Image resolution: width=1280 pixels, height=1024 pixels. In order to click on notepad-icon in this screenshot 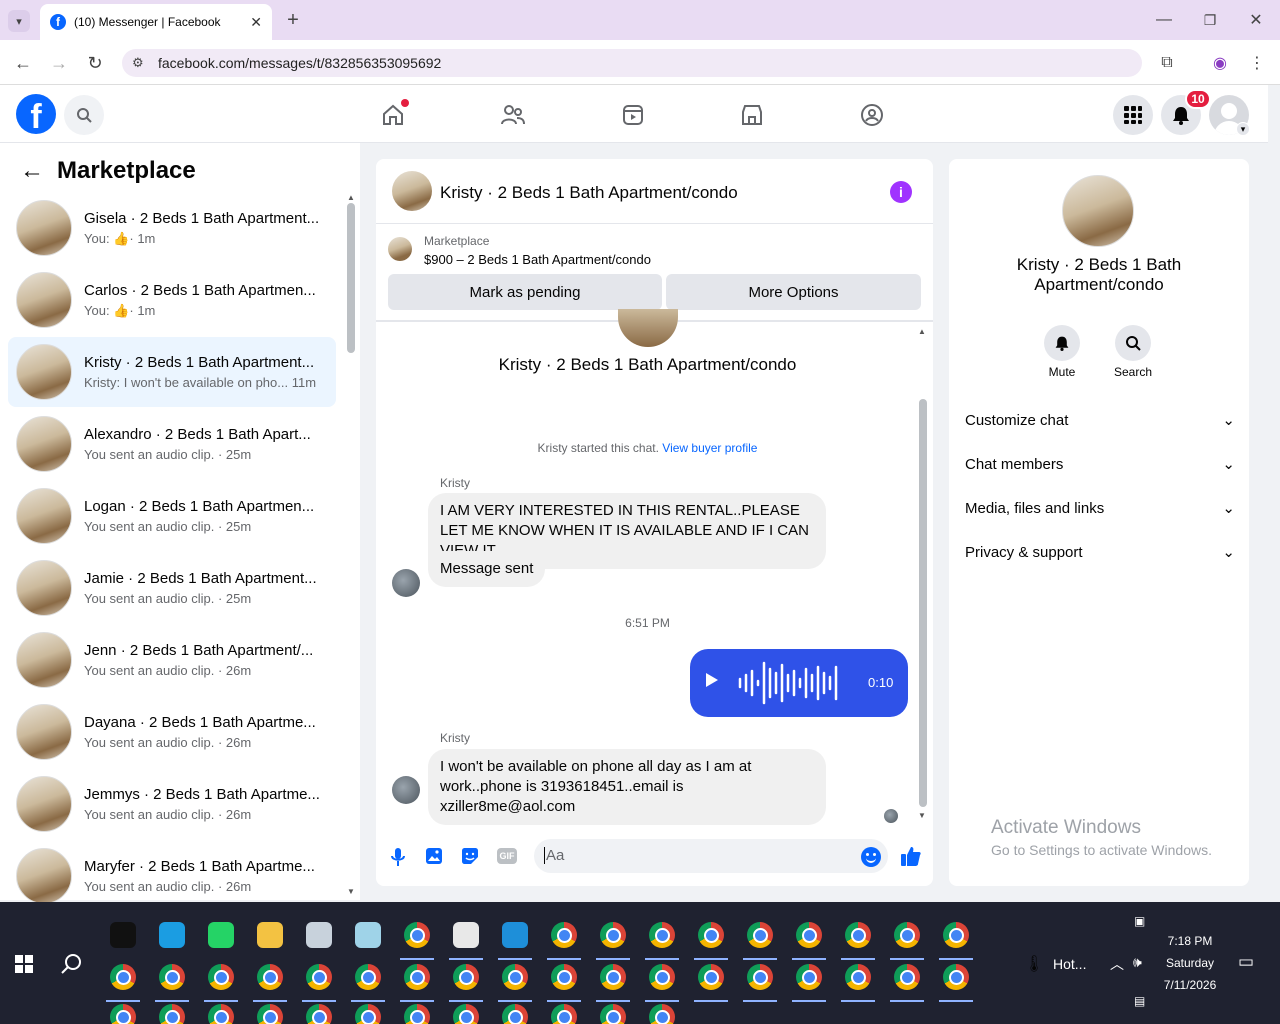, I will do `click(368, 935)`.